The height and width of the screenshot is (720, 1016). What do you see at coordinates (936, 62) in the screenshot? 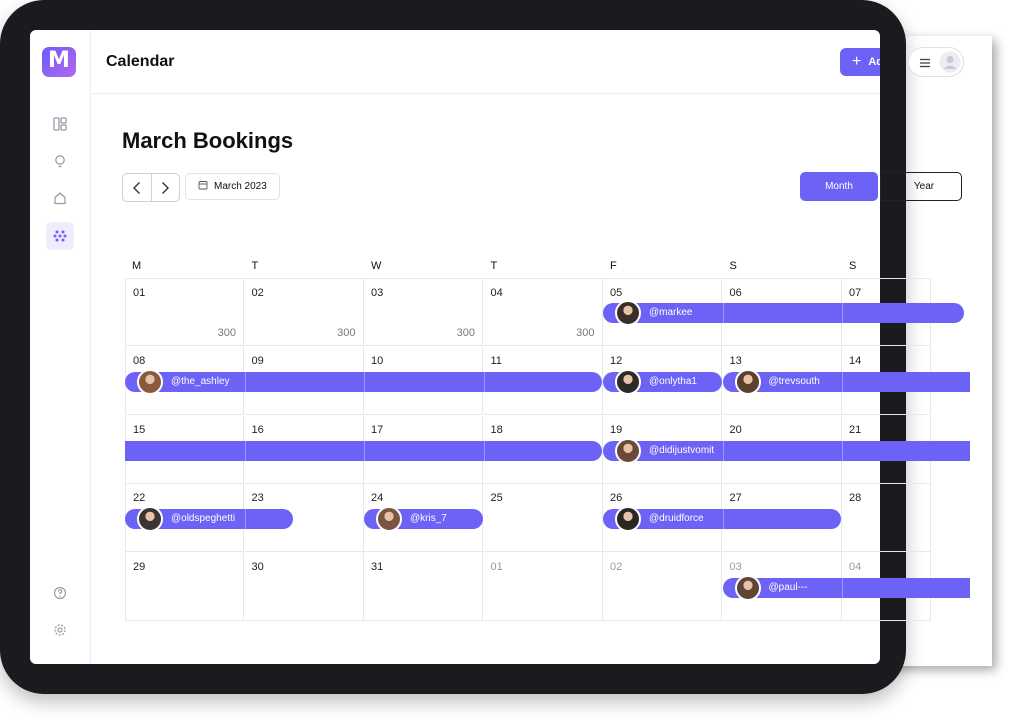
I see `user-menu` at bounding box center [936, 62].